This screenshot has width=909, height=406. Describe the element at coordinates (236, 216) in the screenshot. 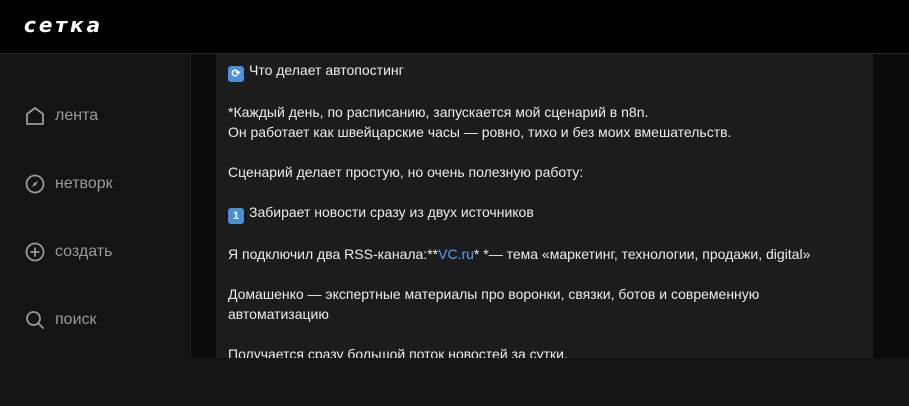

I see `keycap-one-emoji-icon: 1` at that location.